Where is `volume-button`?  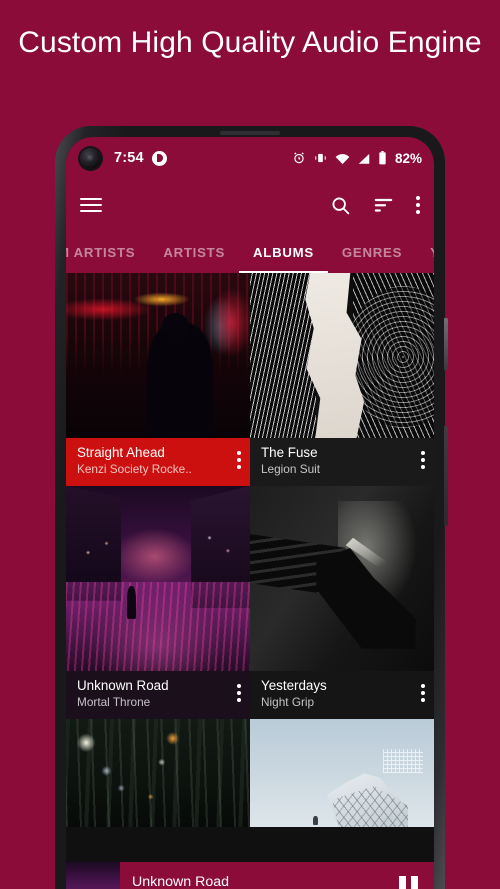
volume-button is located at coordinates (446, 476).